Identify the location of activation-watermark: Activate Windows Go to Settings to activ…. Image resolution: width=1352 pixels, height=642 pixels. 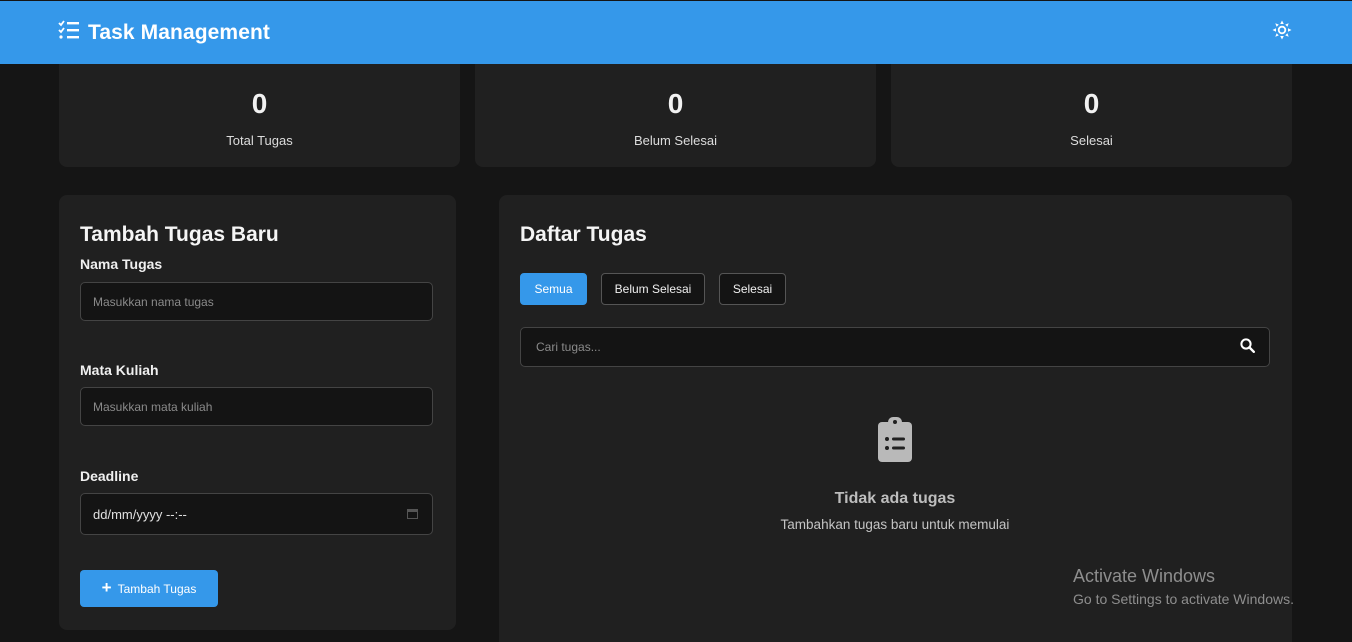
(1183, 586).